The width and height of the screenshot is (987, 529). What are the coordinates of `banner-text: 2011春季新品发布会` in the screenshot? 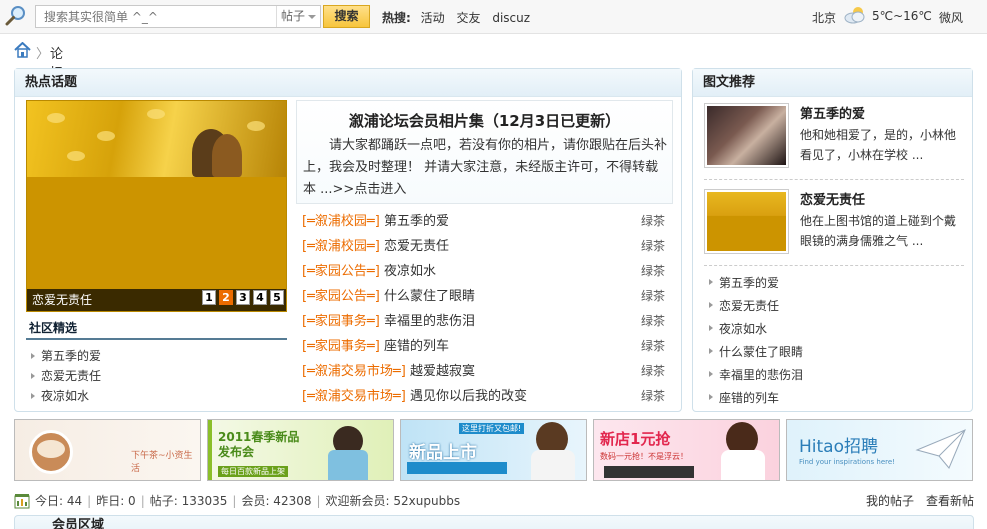 It's located at (259, 444).